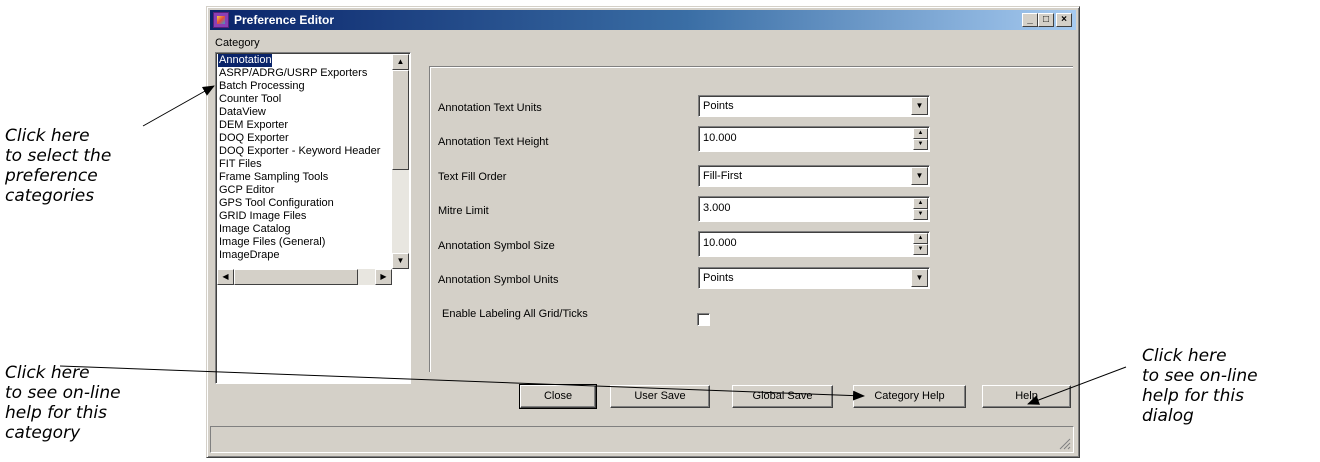  What do you see at coordinates (178, 106) in the screenshot?
I see `arrow-to-category-list` at bounding box center [178, 106].